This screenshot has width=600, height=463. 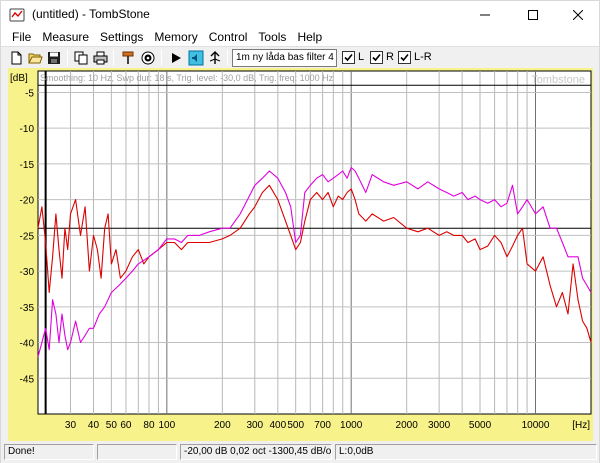 I want to click on open-button, so click(x=35, y=58).